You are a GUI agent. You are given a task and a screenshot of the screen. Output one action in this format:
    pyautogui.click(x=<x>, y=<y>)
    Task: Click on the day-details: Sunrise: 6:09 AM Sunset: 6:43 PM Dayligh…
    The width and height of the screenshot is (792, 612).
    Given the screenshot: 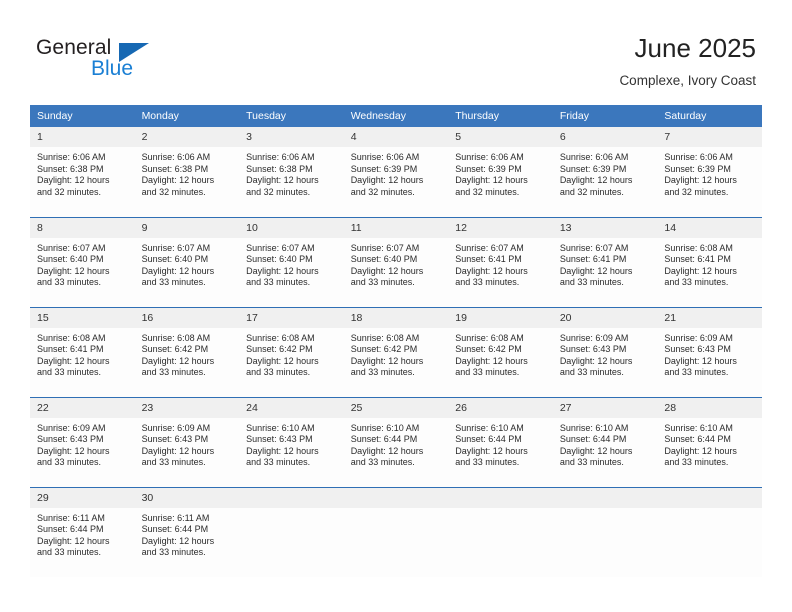 What is the action you would take?
    pyautogui.click(x=82, y=443)
    